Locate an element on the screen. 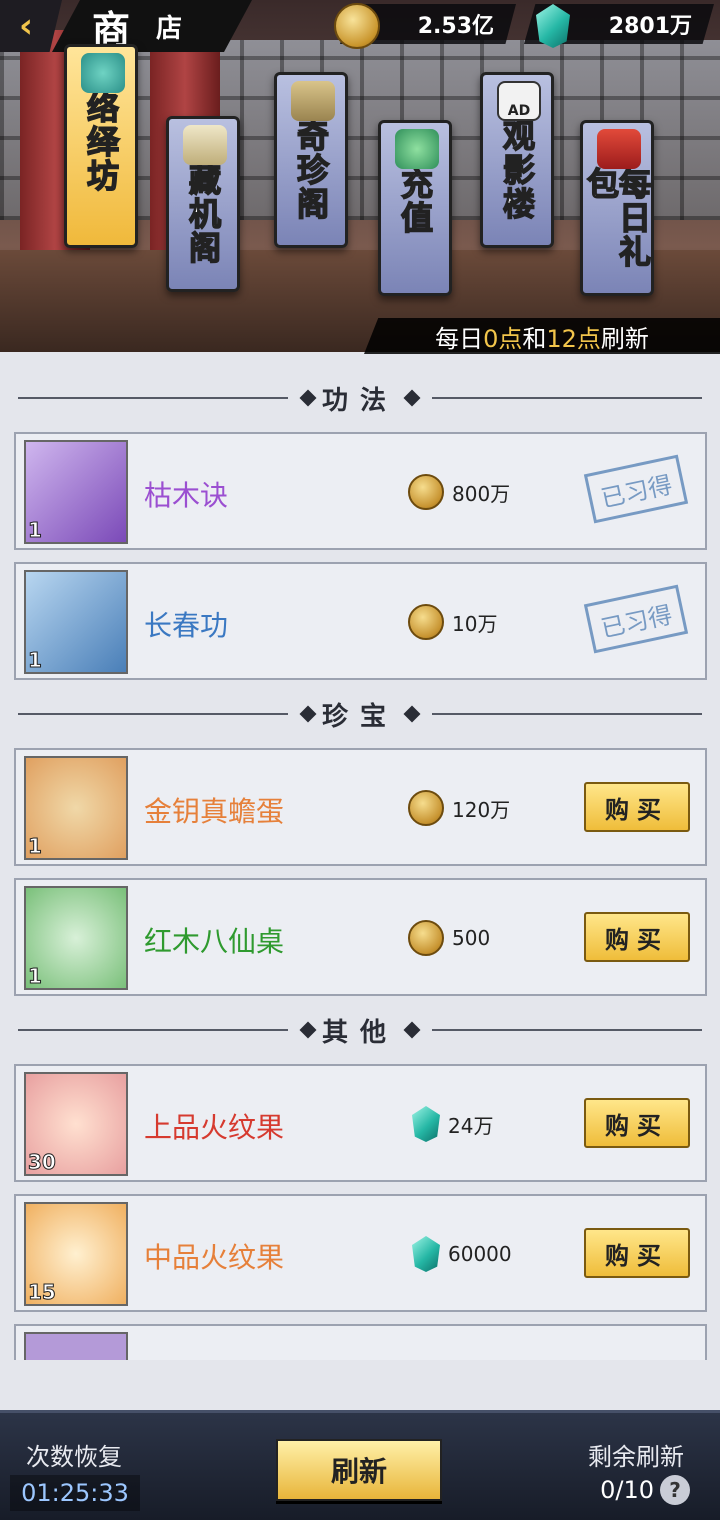 The height and width of the screenshot is (1520, 720). tab-label: 观影楼 is located at coordinates (517, 170).